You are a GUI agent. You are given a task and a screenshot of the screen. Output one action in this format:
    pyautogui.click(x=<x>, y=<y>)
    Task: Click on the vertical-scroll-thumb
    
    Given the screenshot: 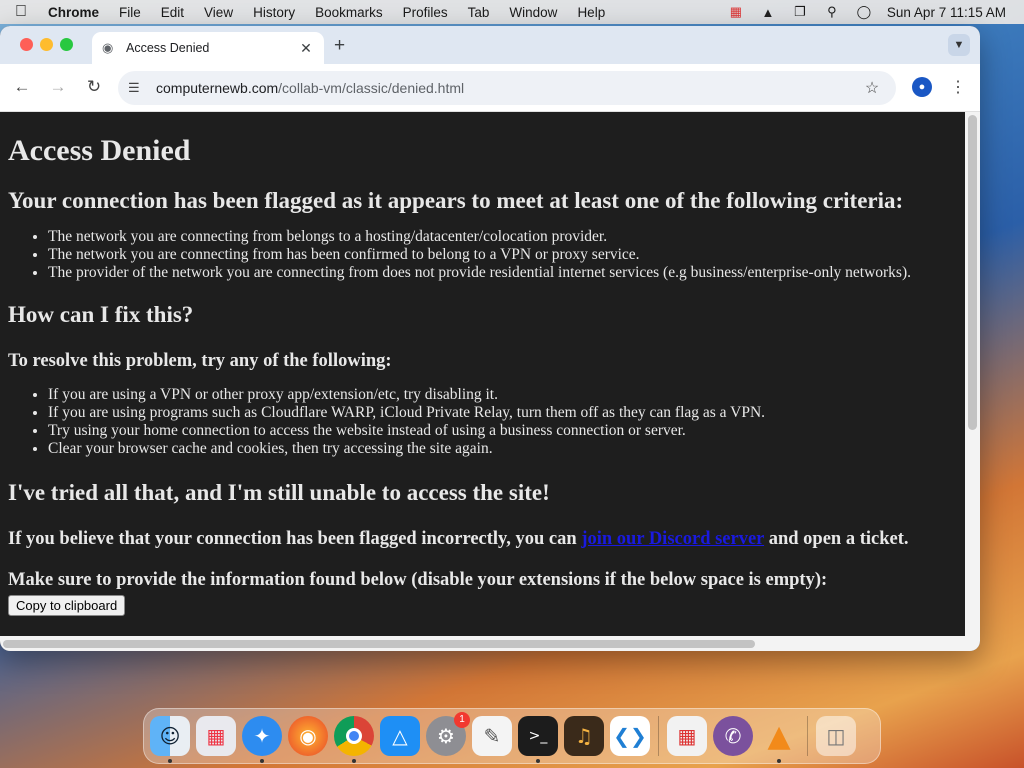 What is the action you would take?
    pyautogui.click(x=972, y=272)
    